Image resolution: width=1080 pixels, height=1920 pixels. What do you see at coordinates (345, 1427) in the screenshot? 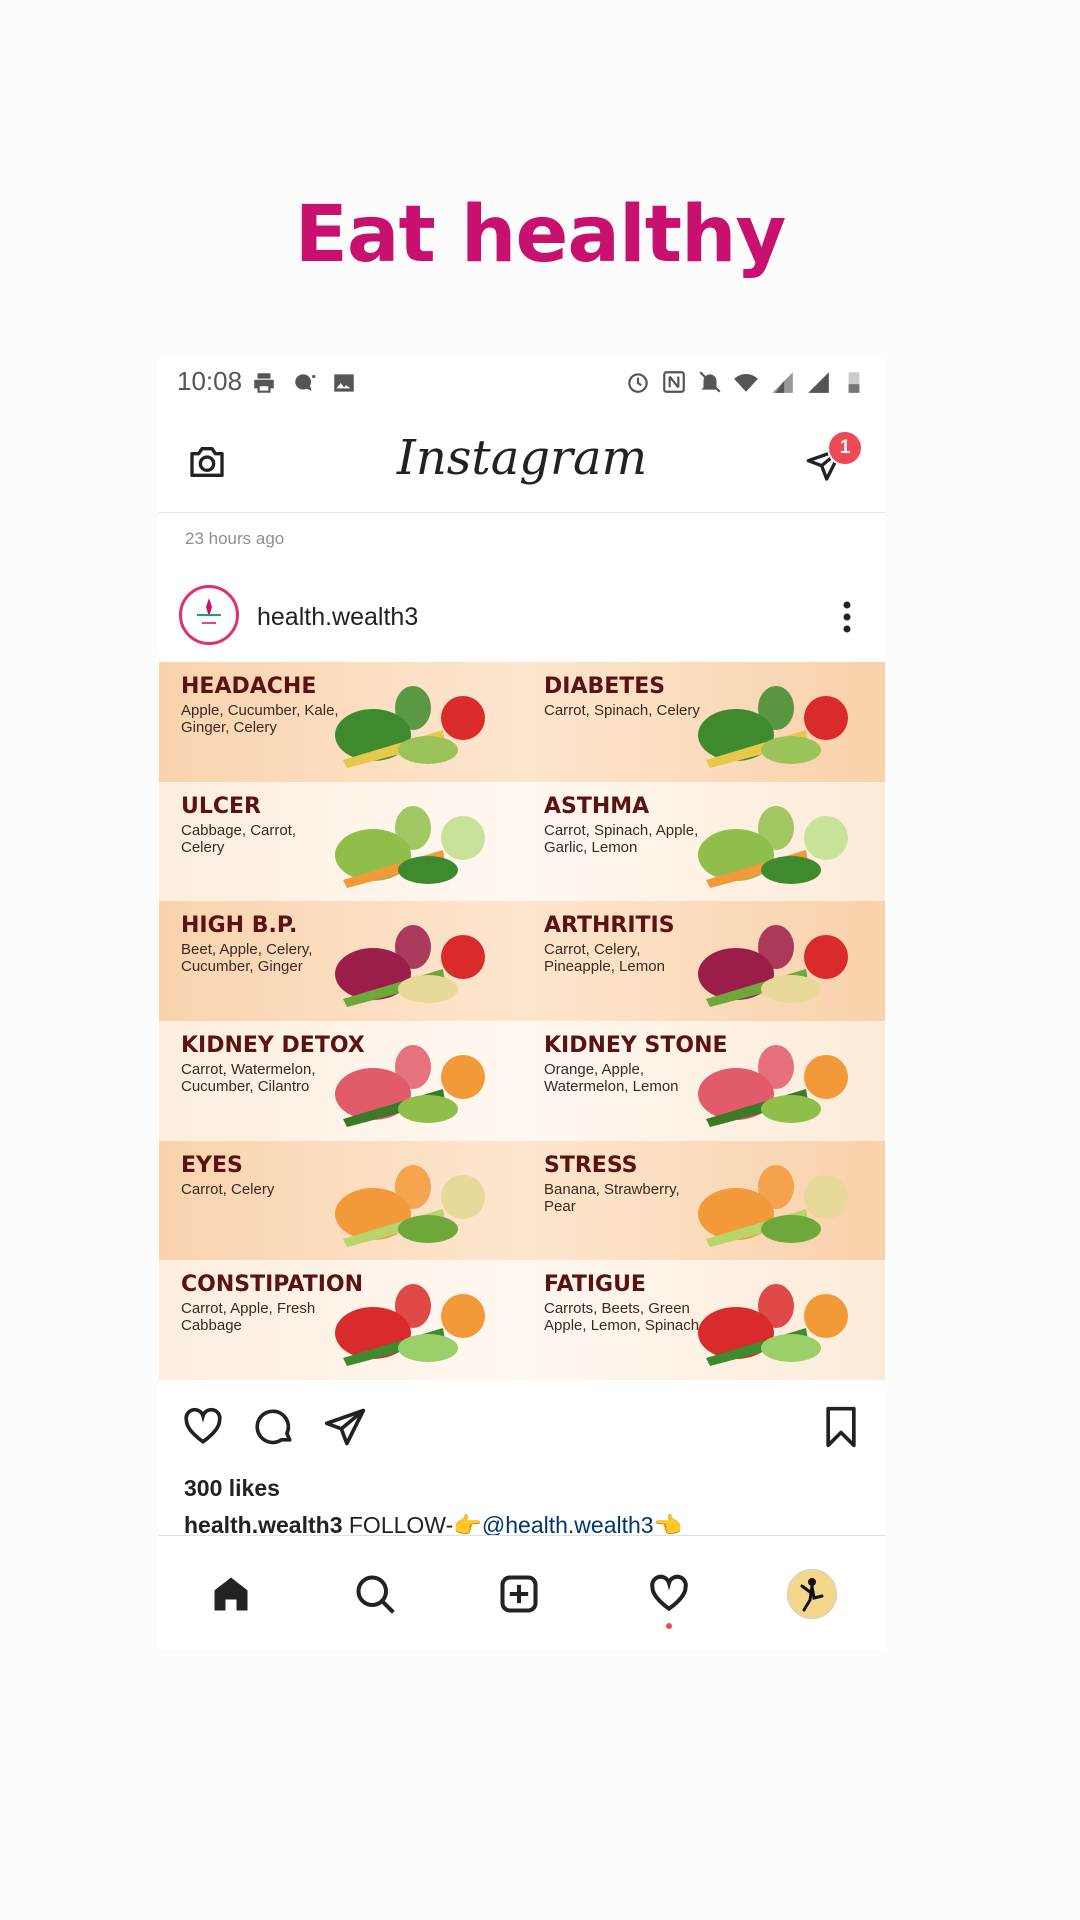
I see `share-icon` at bounding box center [345, 1427].